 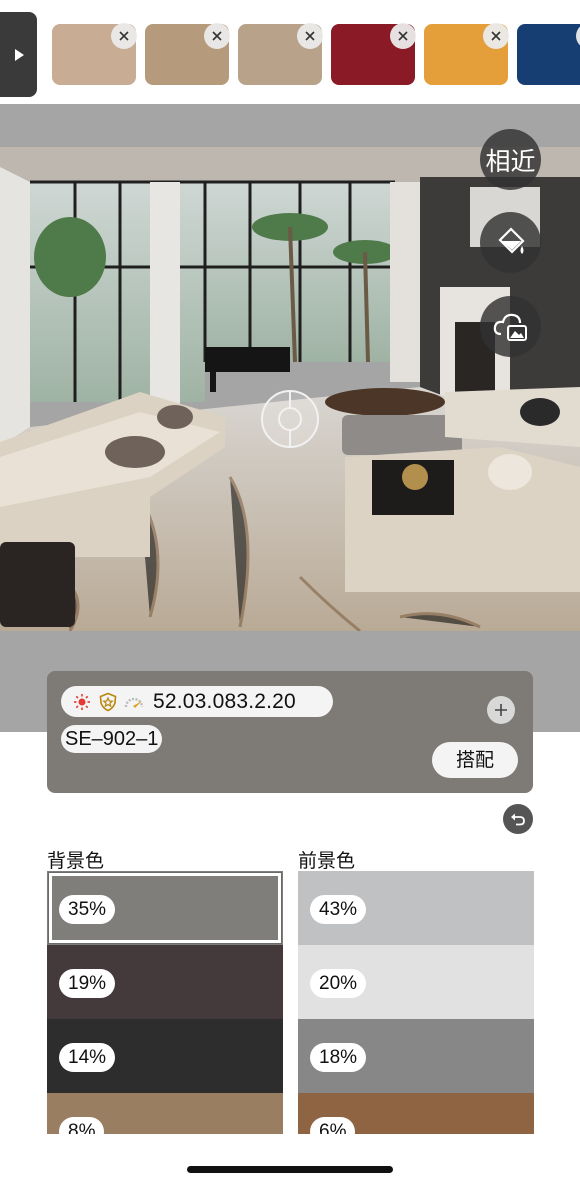 What do you see at coordinates (338, 983) in the screenshot?
I see `percent-label: 20%` at bounding box center [338, 983].